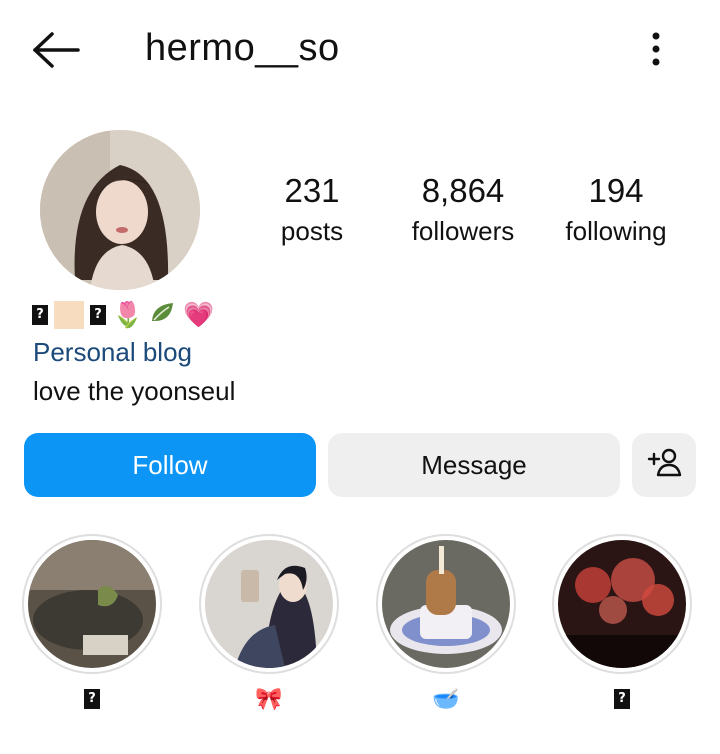 The image size is (720, 754). Describe the element at coordinates (616, 231) in the screenshot. I see `following-label: following` at that location.